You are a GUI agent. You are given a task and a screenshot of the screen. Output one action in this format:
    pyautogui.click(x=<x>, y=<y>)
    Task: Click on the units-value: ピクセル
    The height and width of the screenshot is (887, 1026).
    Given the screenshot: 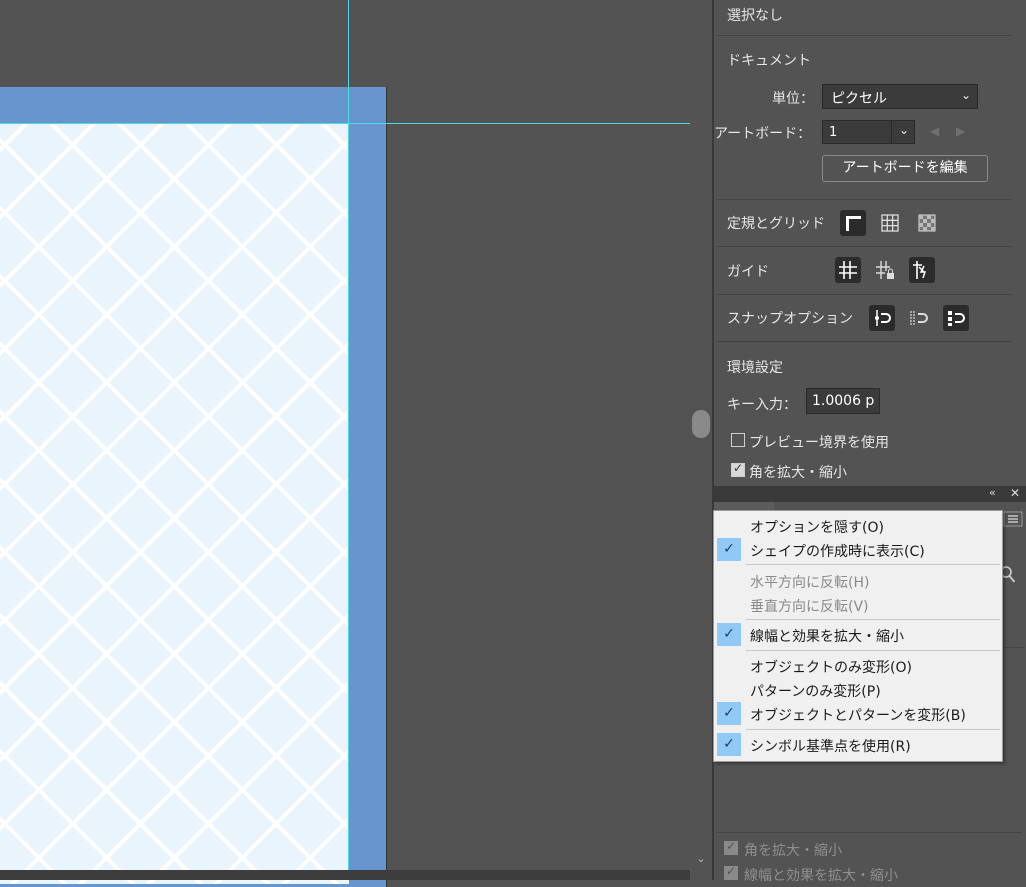 What is the action you would take?
    pyautogui.click(x=859, y=99)
    